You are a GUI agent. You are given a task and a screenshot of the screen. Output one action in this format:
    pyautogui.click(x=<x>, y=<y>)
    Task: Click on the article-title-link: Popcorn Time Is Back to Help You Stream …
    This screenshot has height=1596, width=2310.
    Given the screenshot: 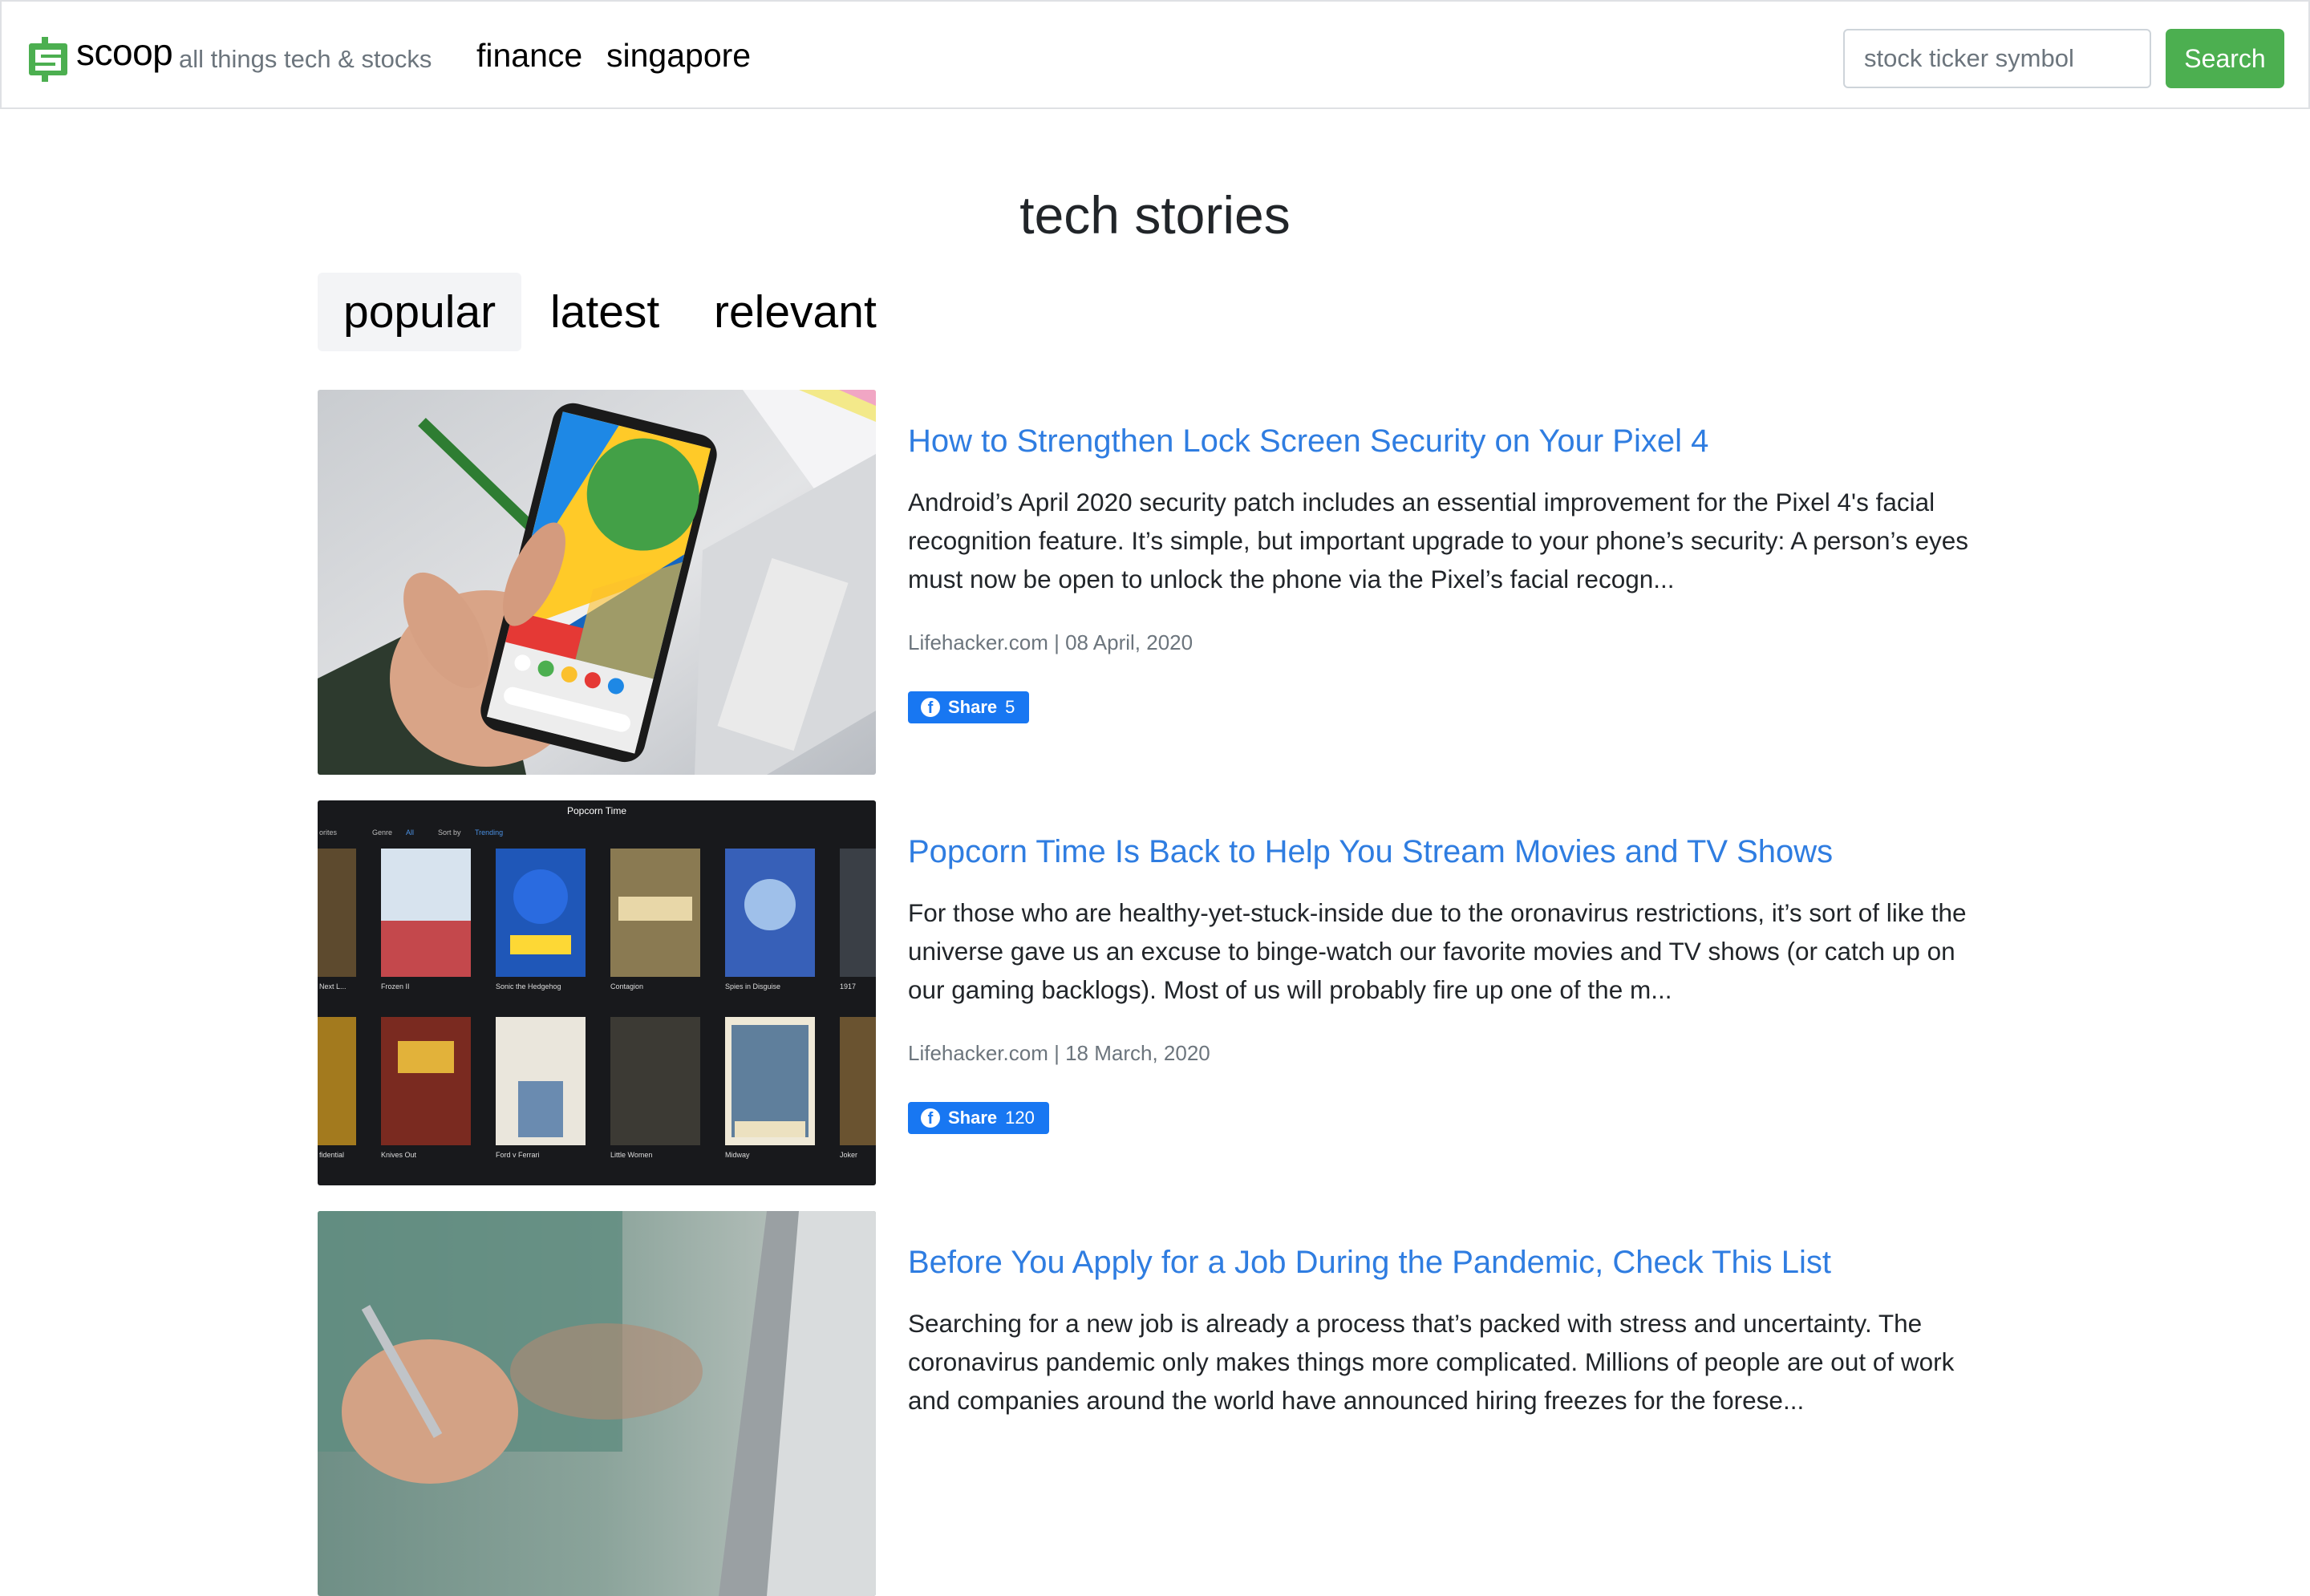 What is the action you would take?
    pyautogui.click(x=1370, y=852)
    